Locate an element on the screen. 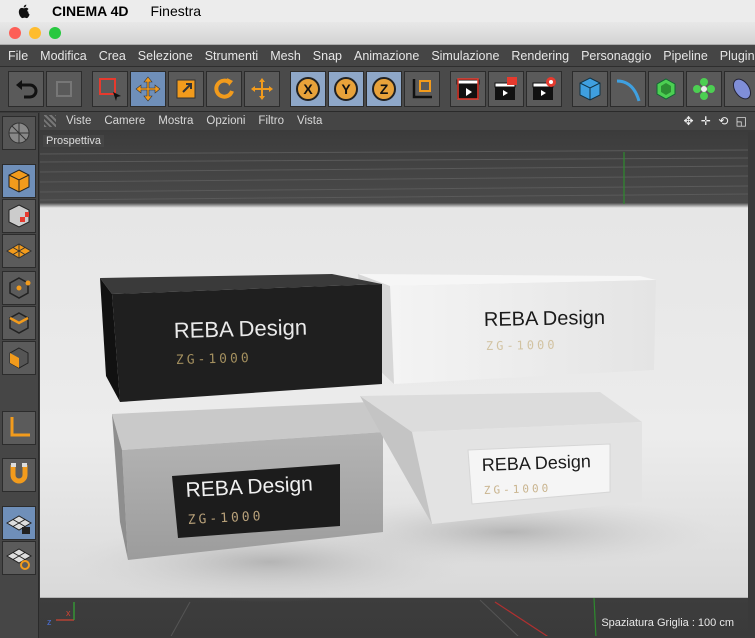 The image size is (755, 638). points-mode-button is located at coordinates (19, 288).